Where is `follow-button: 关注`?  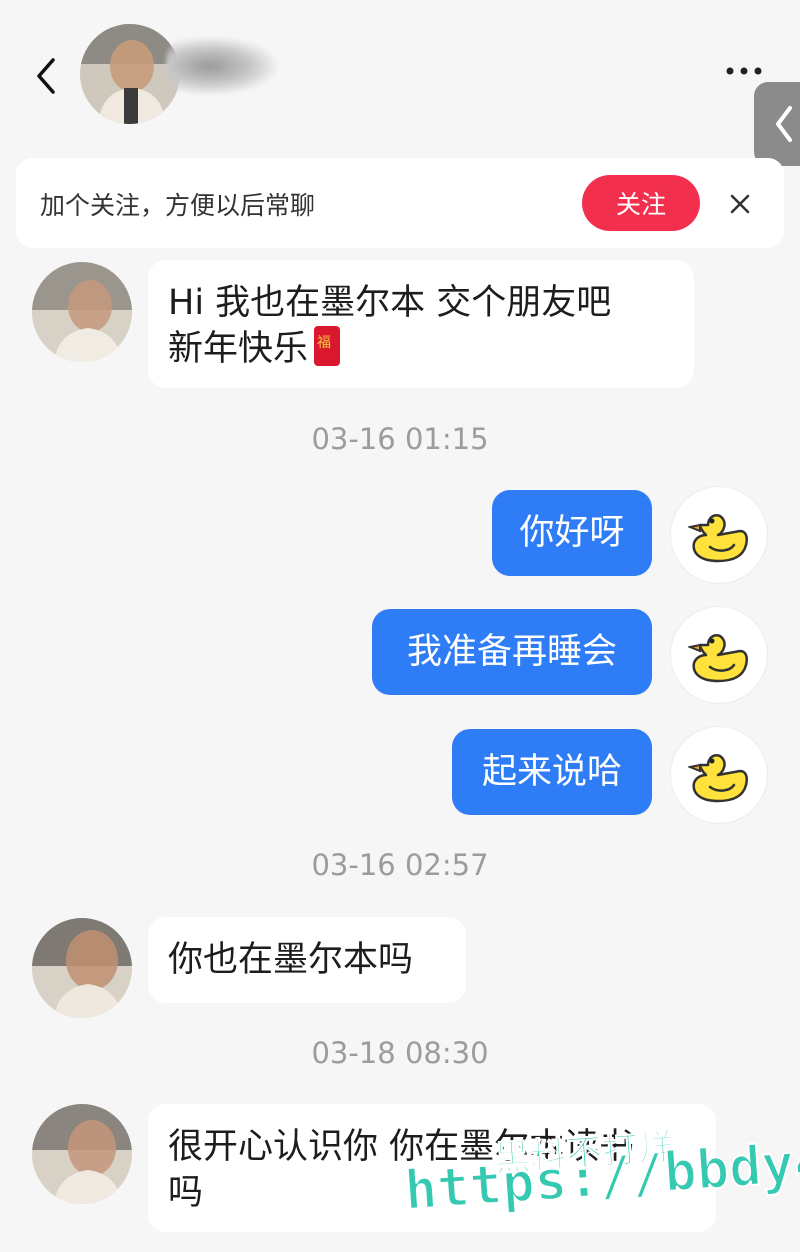
follow-button: 关注 is located at coordinates (641, 203).